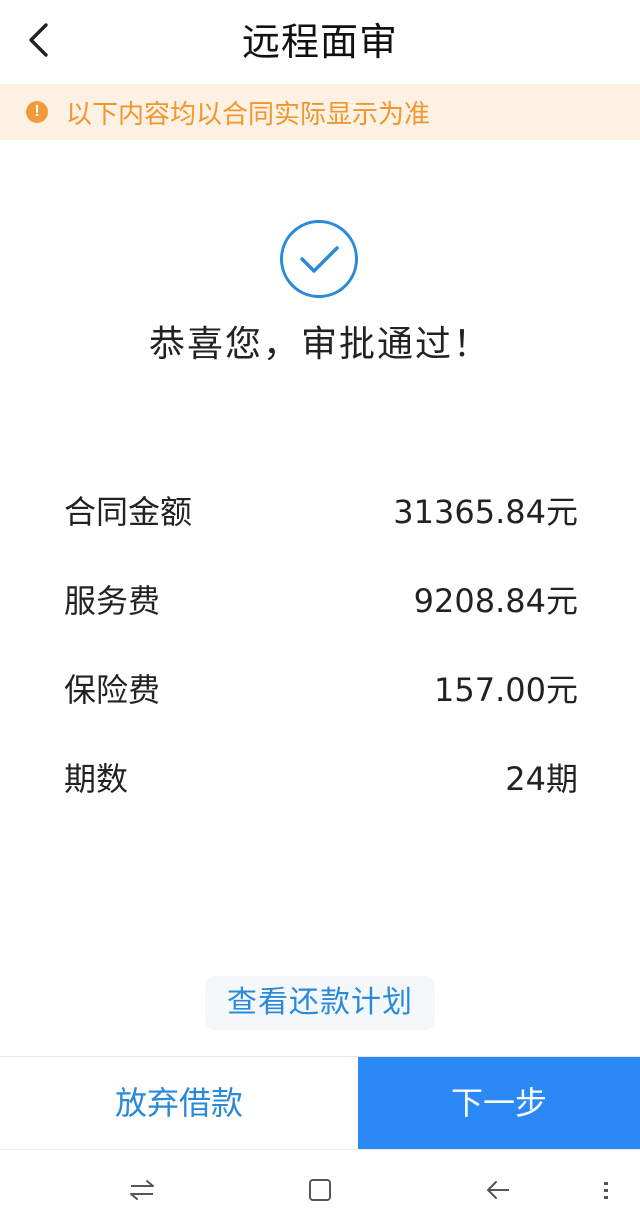  Describe the element at coordinates (541, 778) in the screenshot. I see `detail-value: 24期` at that location.